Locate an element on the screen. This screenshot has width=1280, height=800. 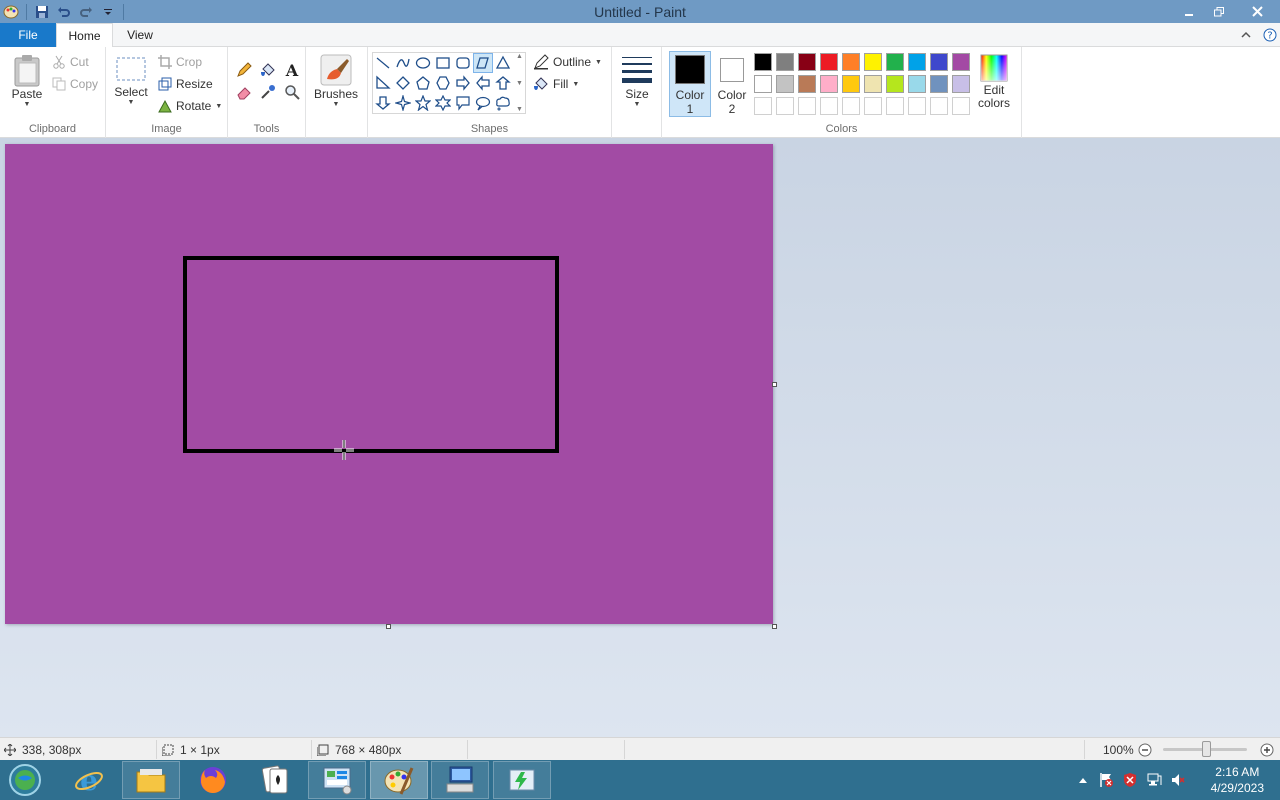
left-arrow-shape-icon is located at coordinates (483, 83).